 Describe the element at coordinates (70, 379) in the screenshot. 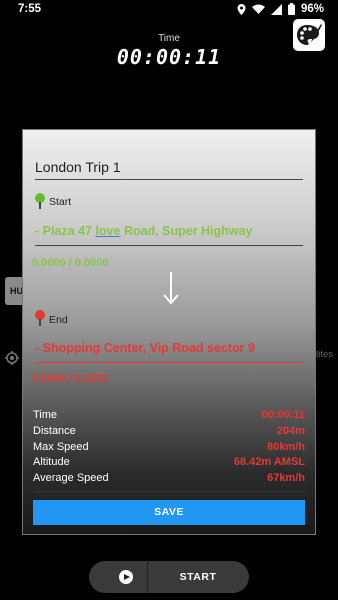

I see `end-coords: 0.0000 / 0.0000` at that location.